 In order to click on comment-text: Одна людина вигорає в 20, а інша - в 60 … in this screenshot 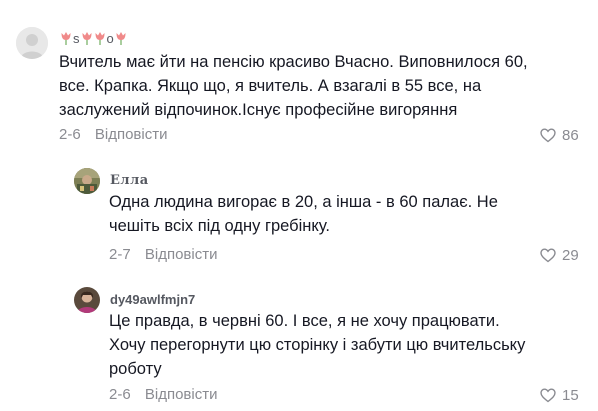, I will do `click(303, 214)`.